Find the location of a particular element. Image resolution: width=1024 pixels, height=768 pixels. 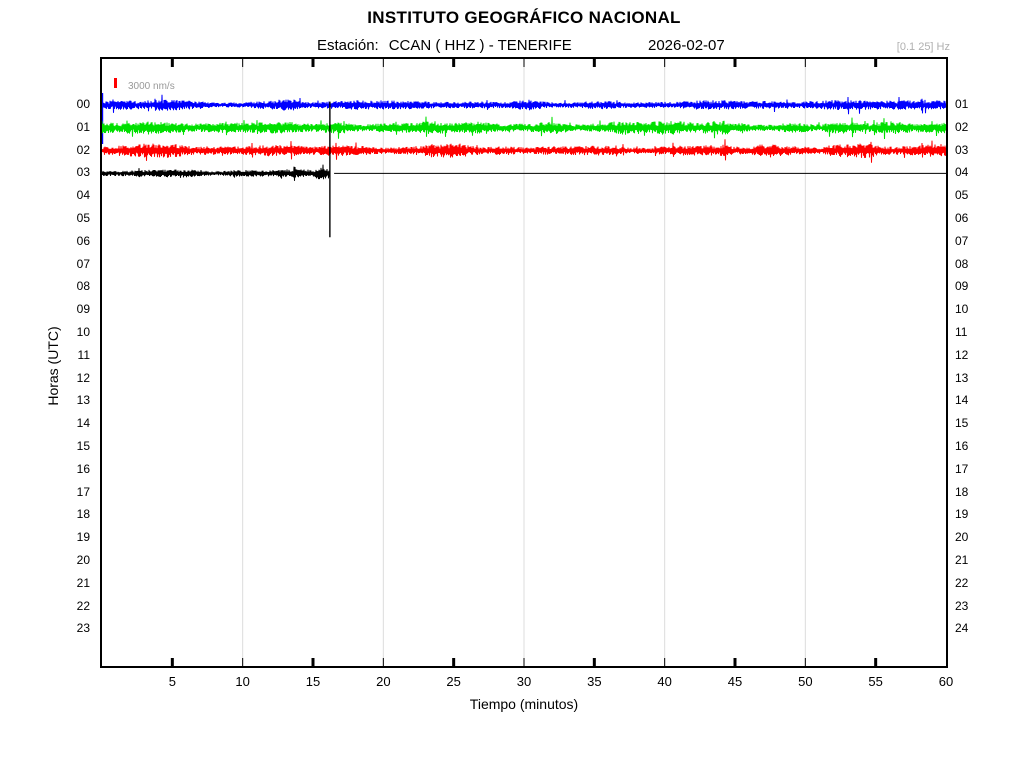

hour-label-left-07: 07 is located at coordinates (83, 263).